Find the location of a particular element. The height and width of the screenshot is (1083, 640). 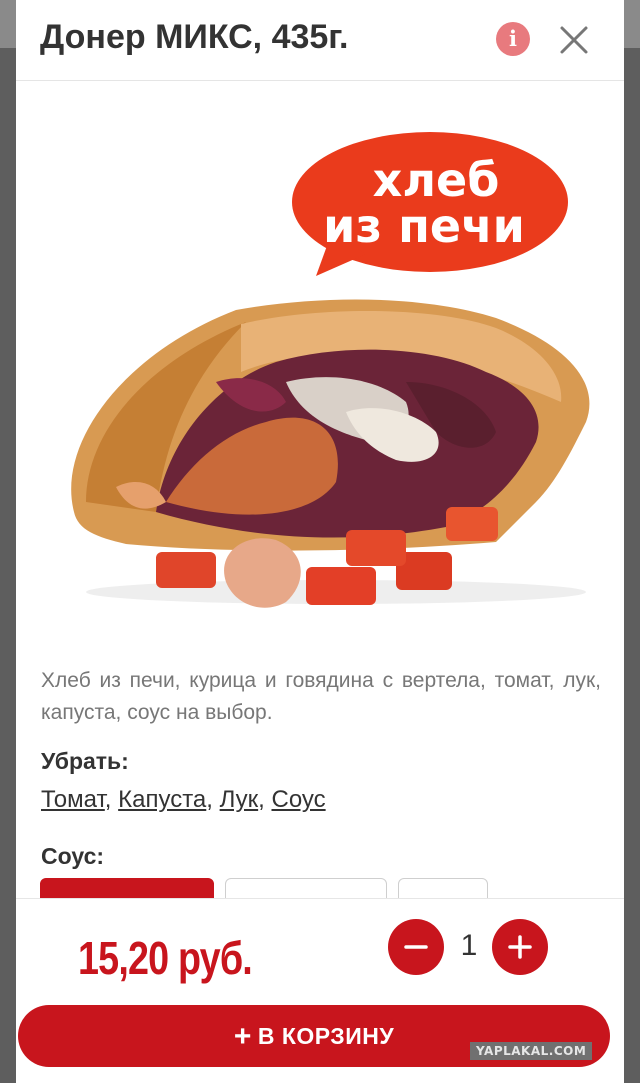

info-icon: i is located at coordinates (513, 39).